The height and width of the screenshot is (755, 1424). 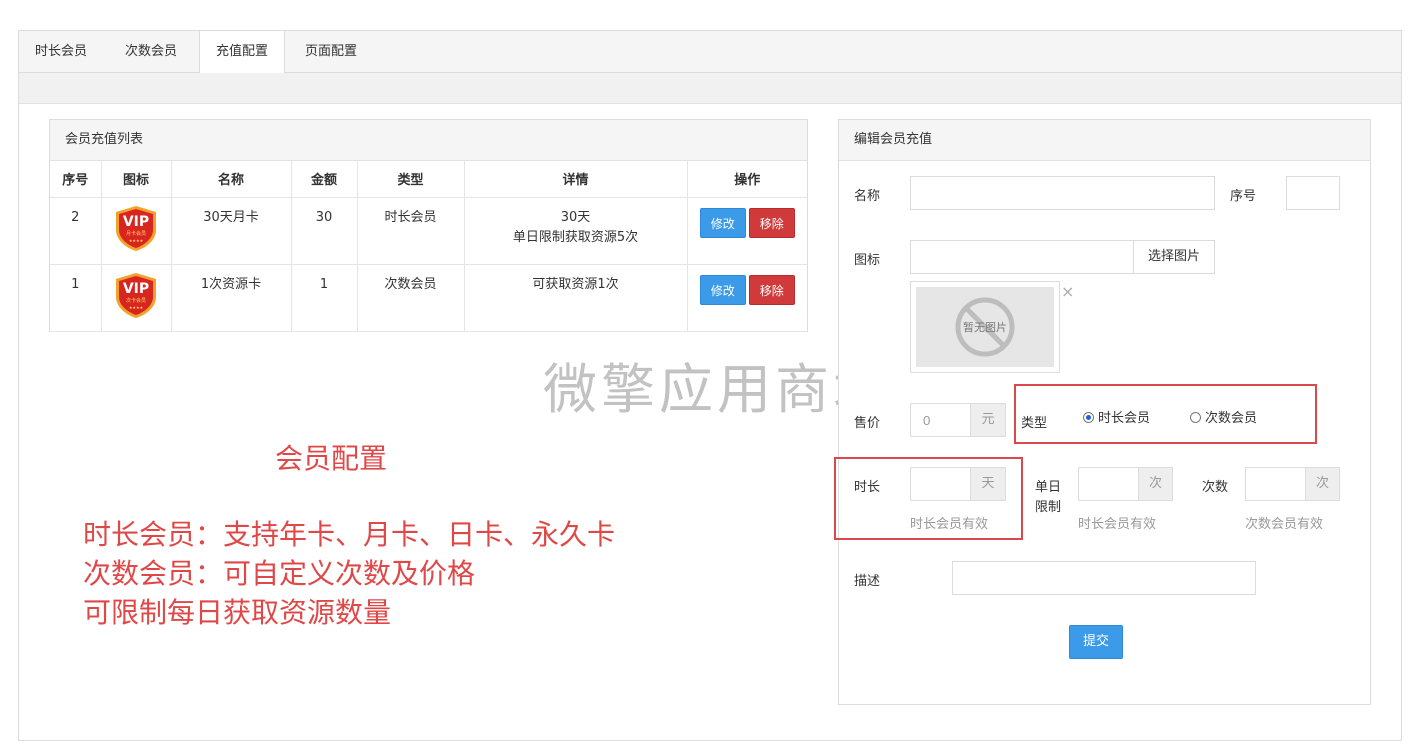 I want to click on row-amount: 1, so click(x=324, y=298).